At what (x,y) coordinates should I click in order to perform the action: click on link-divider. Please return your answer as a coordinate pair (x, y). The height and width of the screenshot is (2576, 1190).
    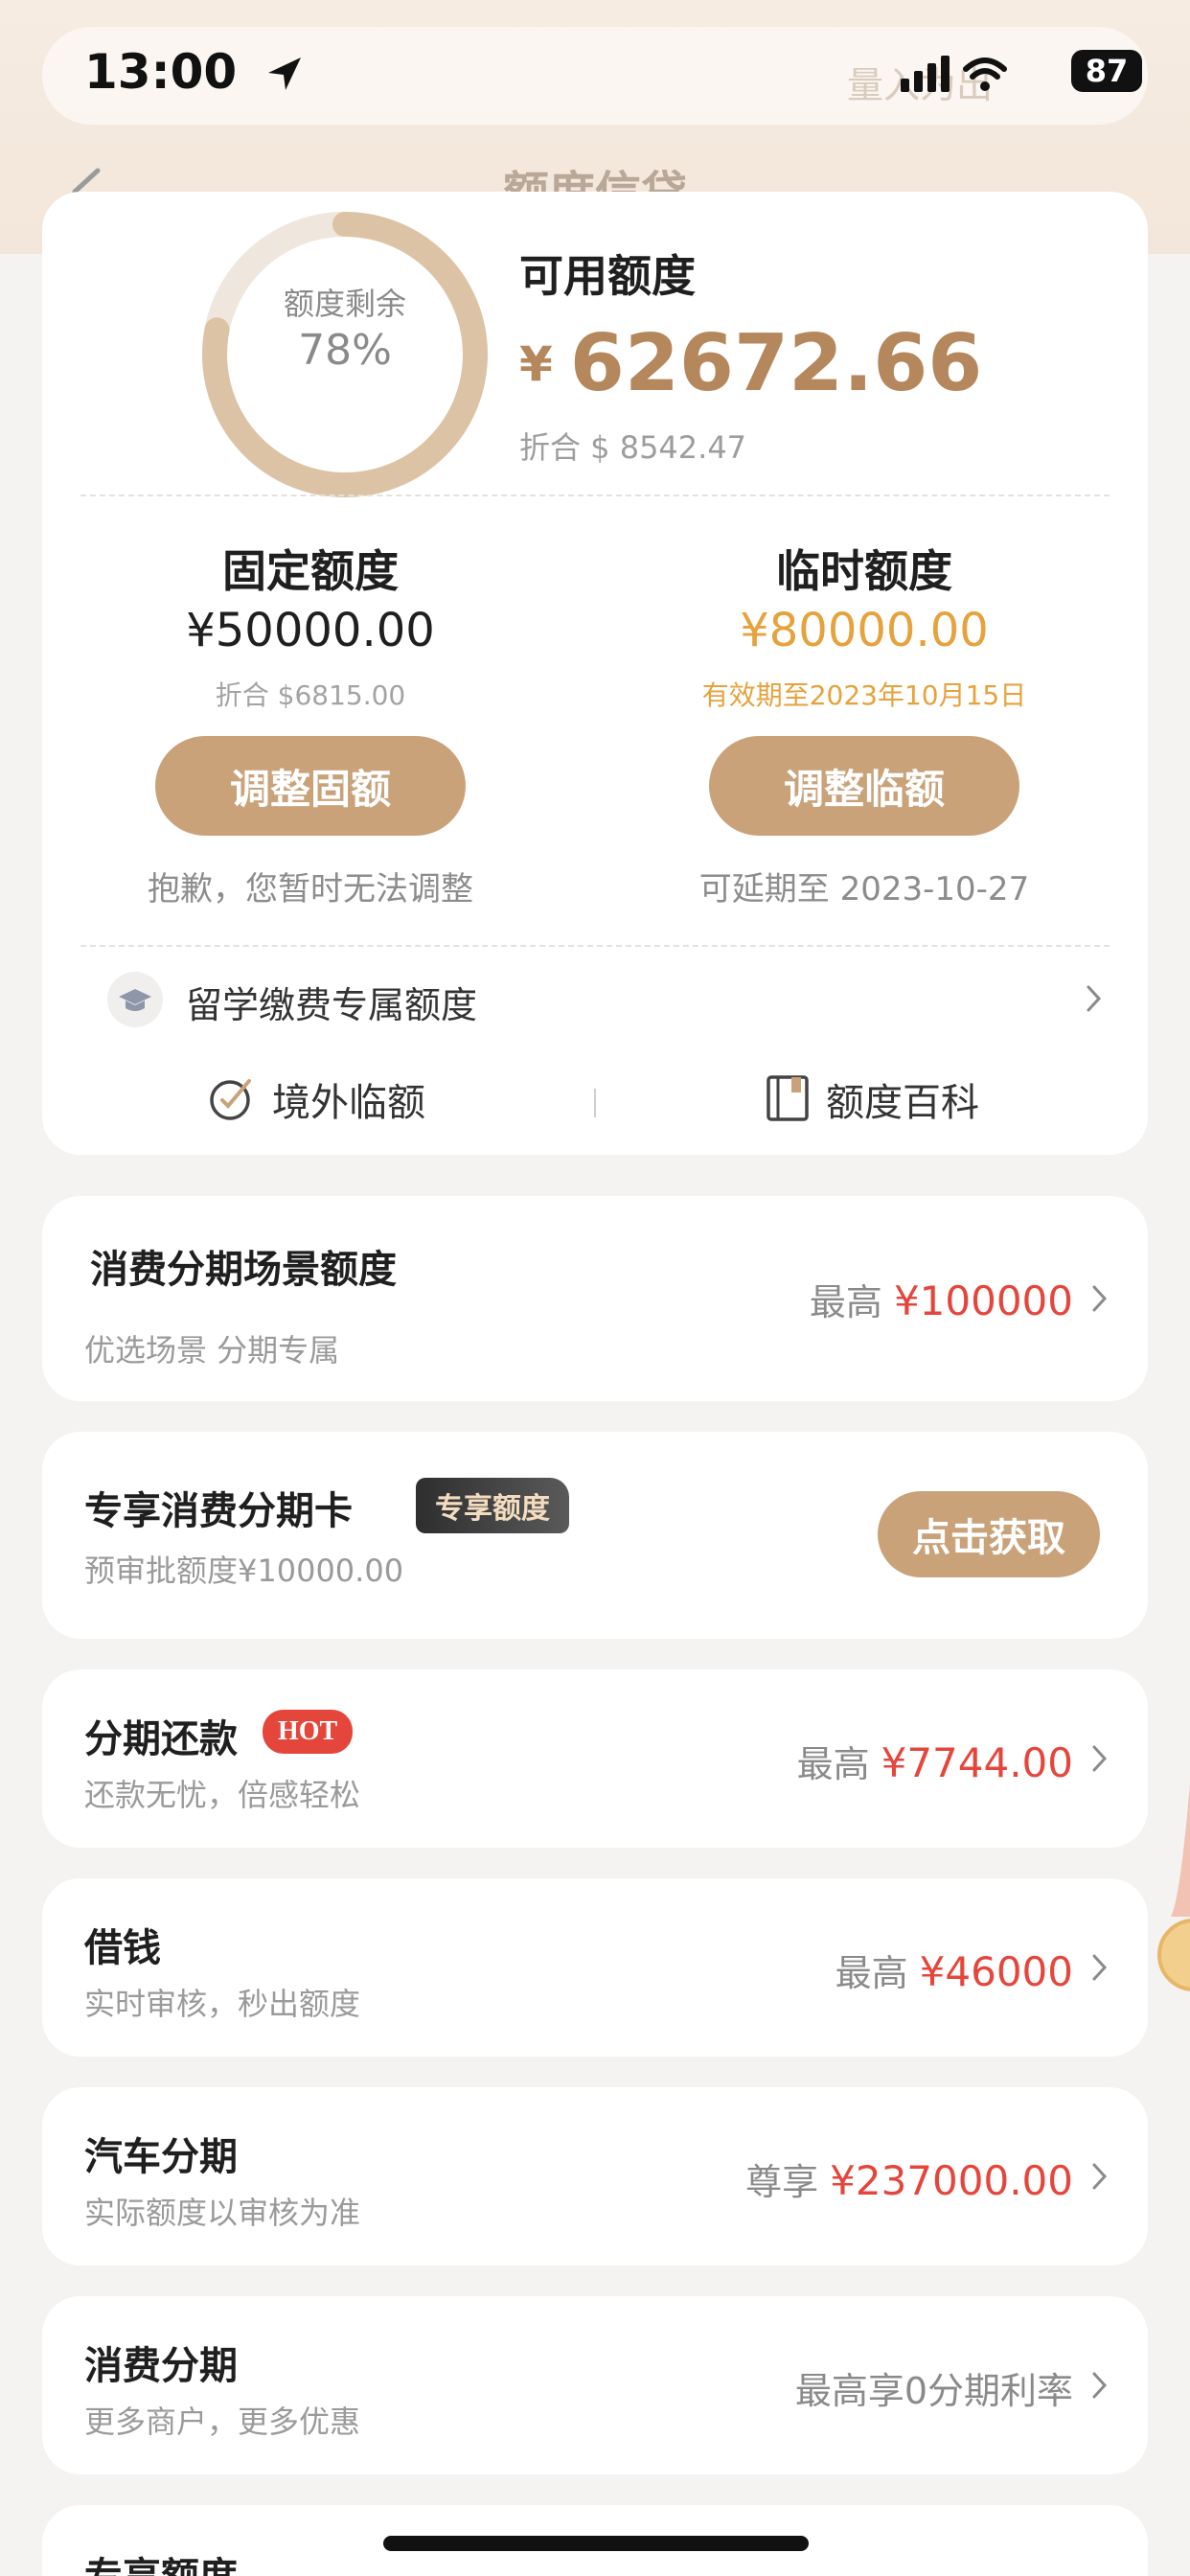
    Looking at the image, I should click on (595, 1103).